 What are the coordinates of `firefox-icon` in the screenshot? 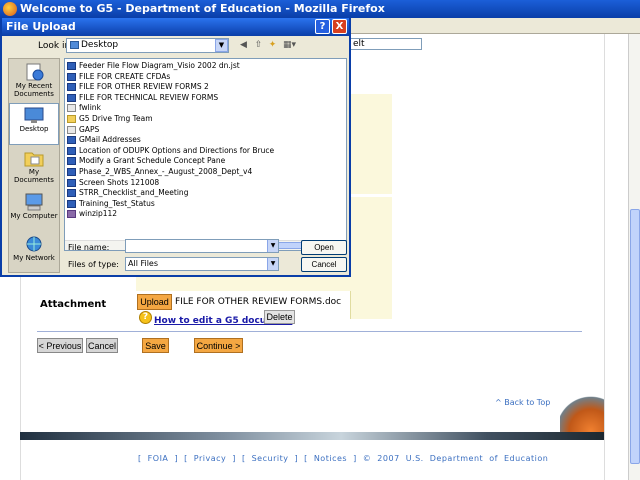 It's located at (10, 9).